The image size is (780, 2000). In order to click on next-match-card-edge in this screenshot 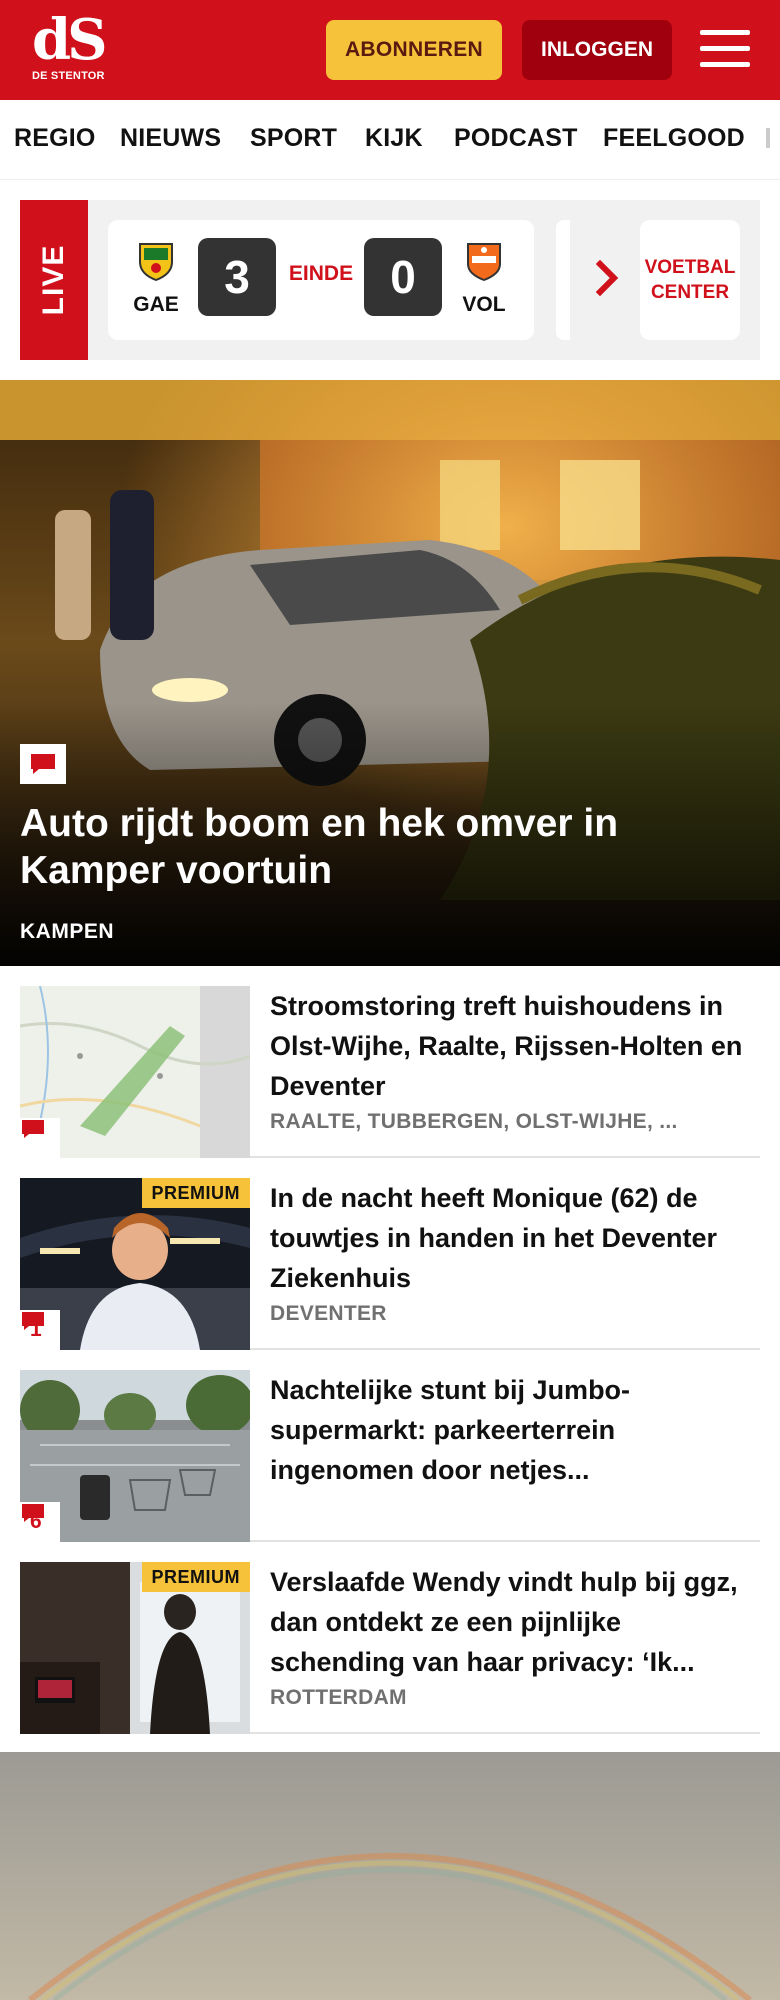, I will do `click(563, 280)`.